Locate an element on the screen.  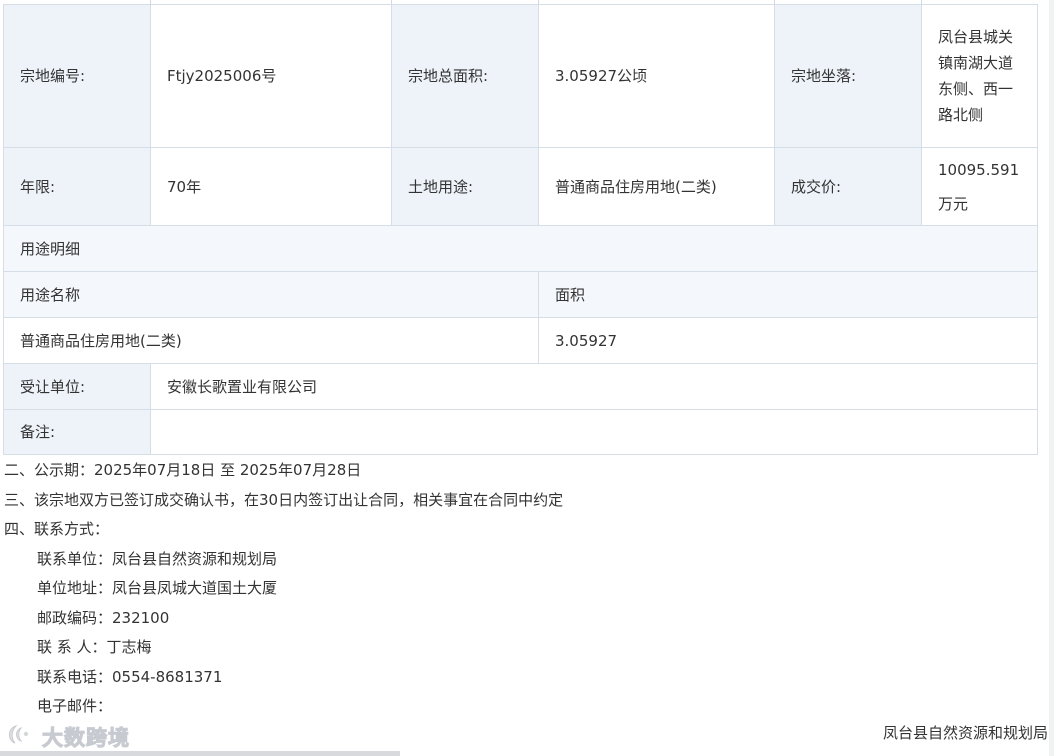
term-label: 年限: is located at coordinates (77, 186).